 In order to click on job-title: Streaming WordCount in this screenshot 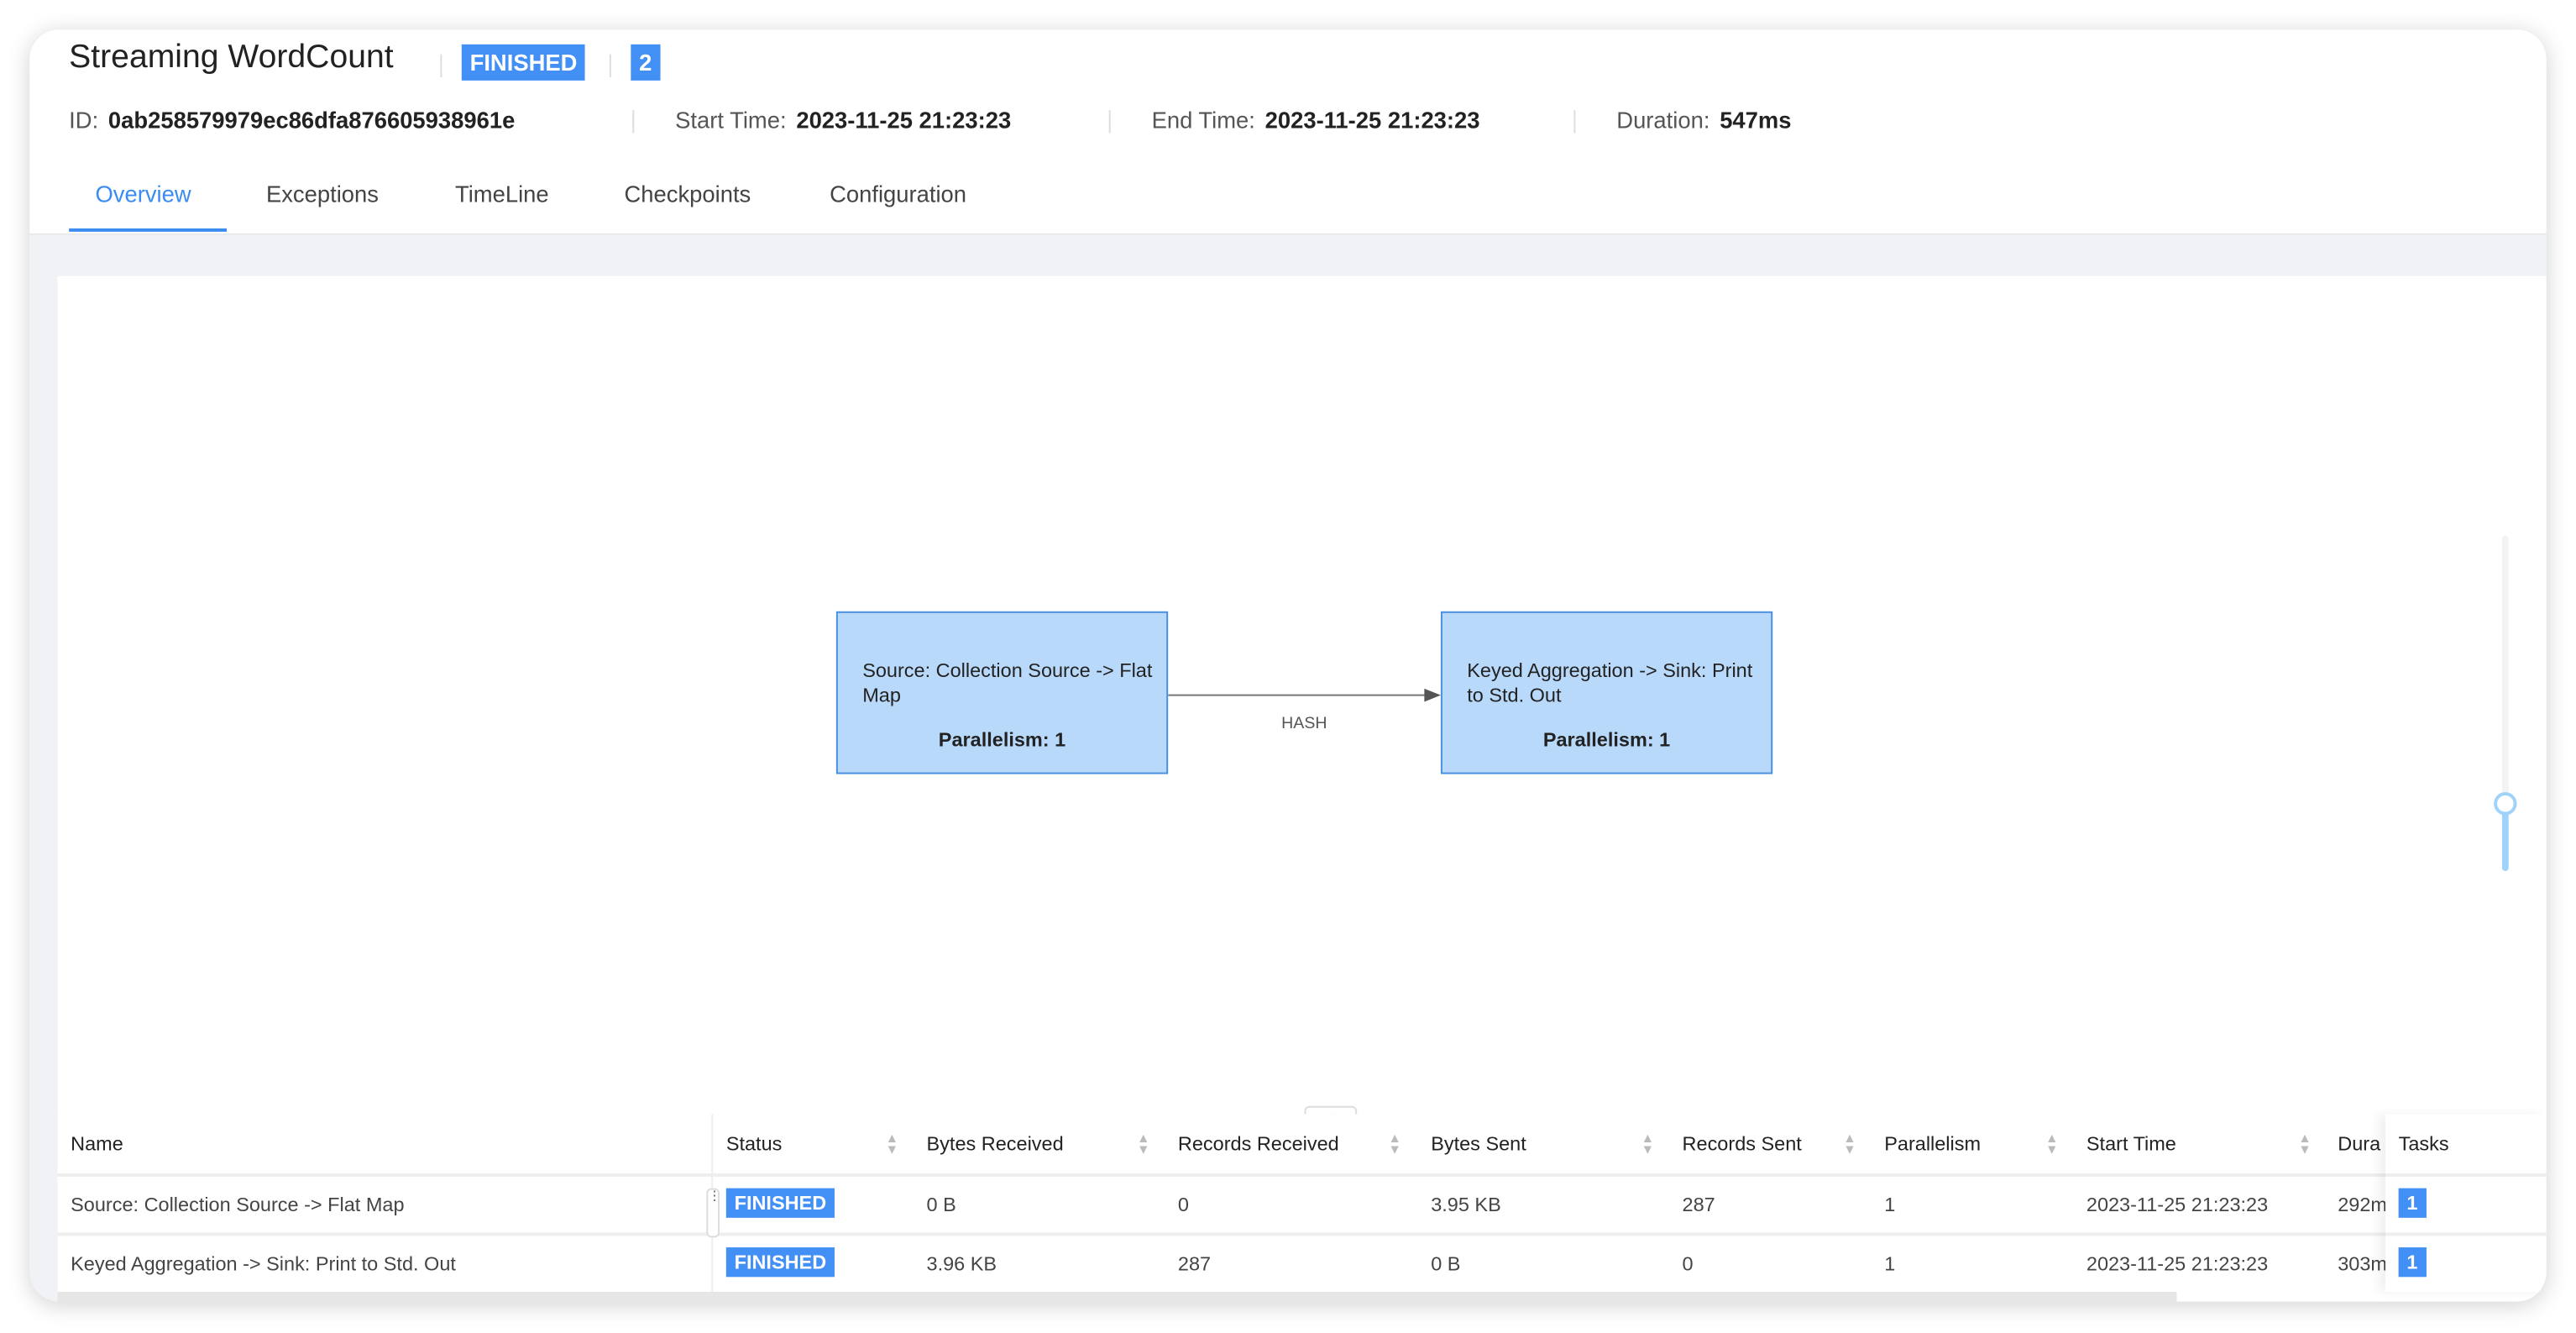, I will do `click(232, 57)`.